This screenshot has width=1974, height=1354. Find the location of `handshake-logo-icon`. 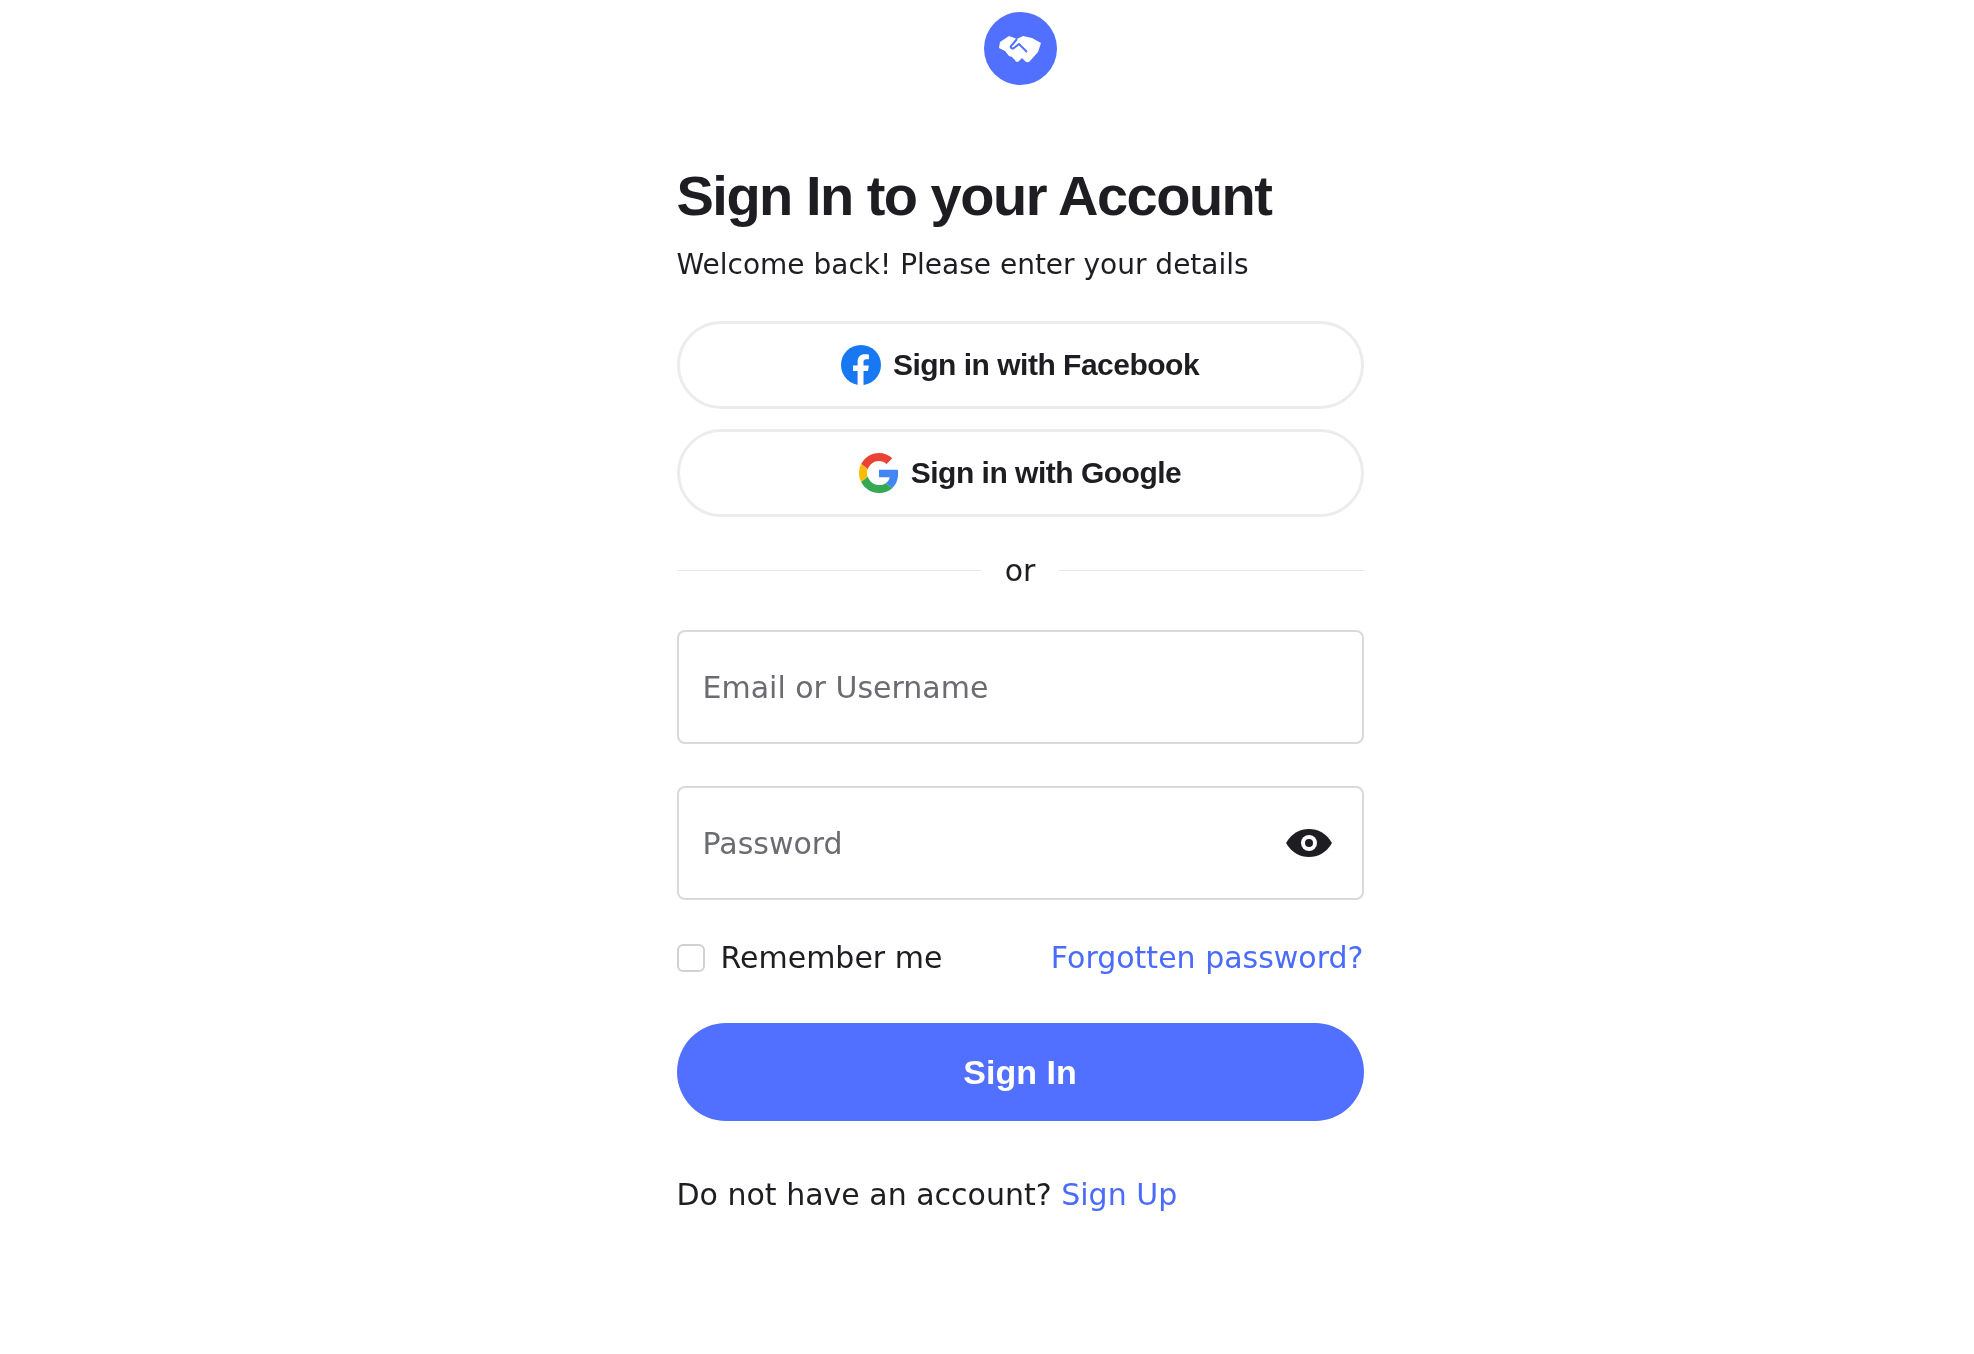

handshake-logo-icon is located at coordinates (1020, 48).